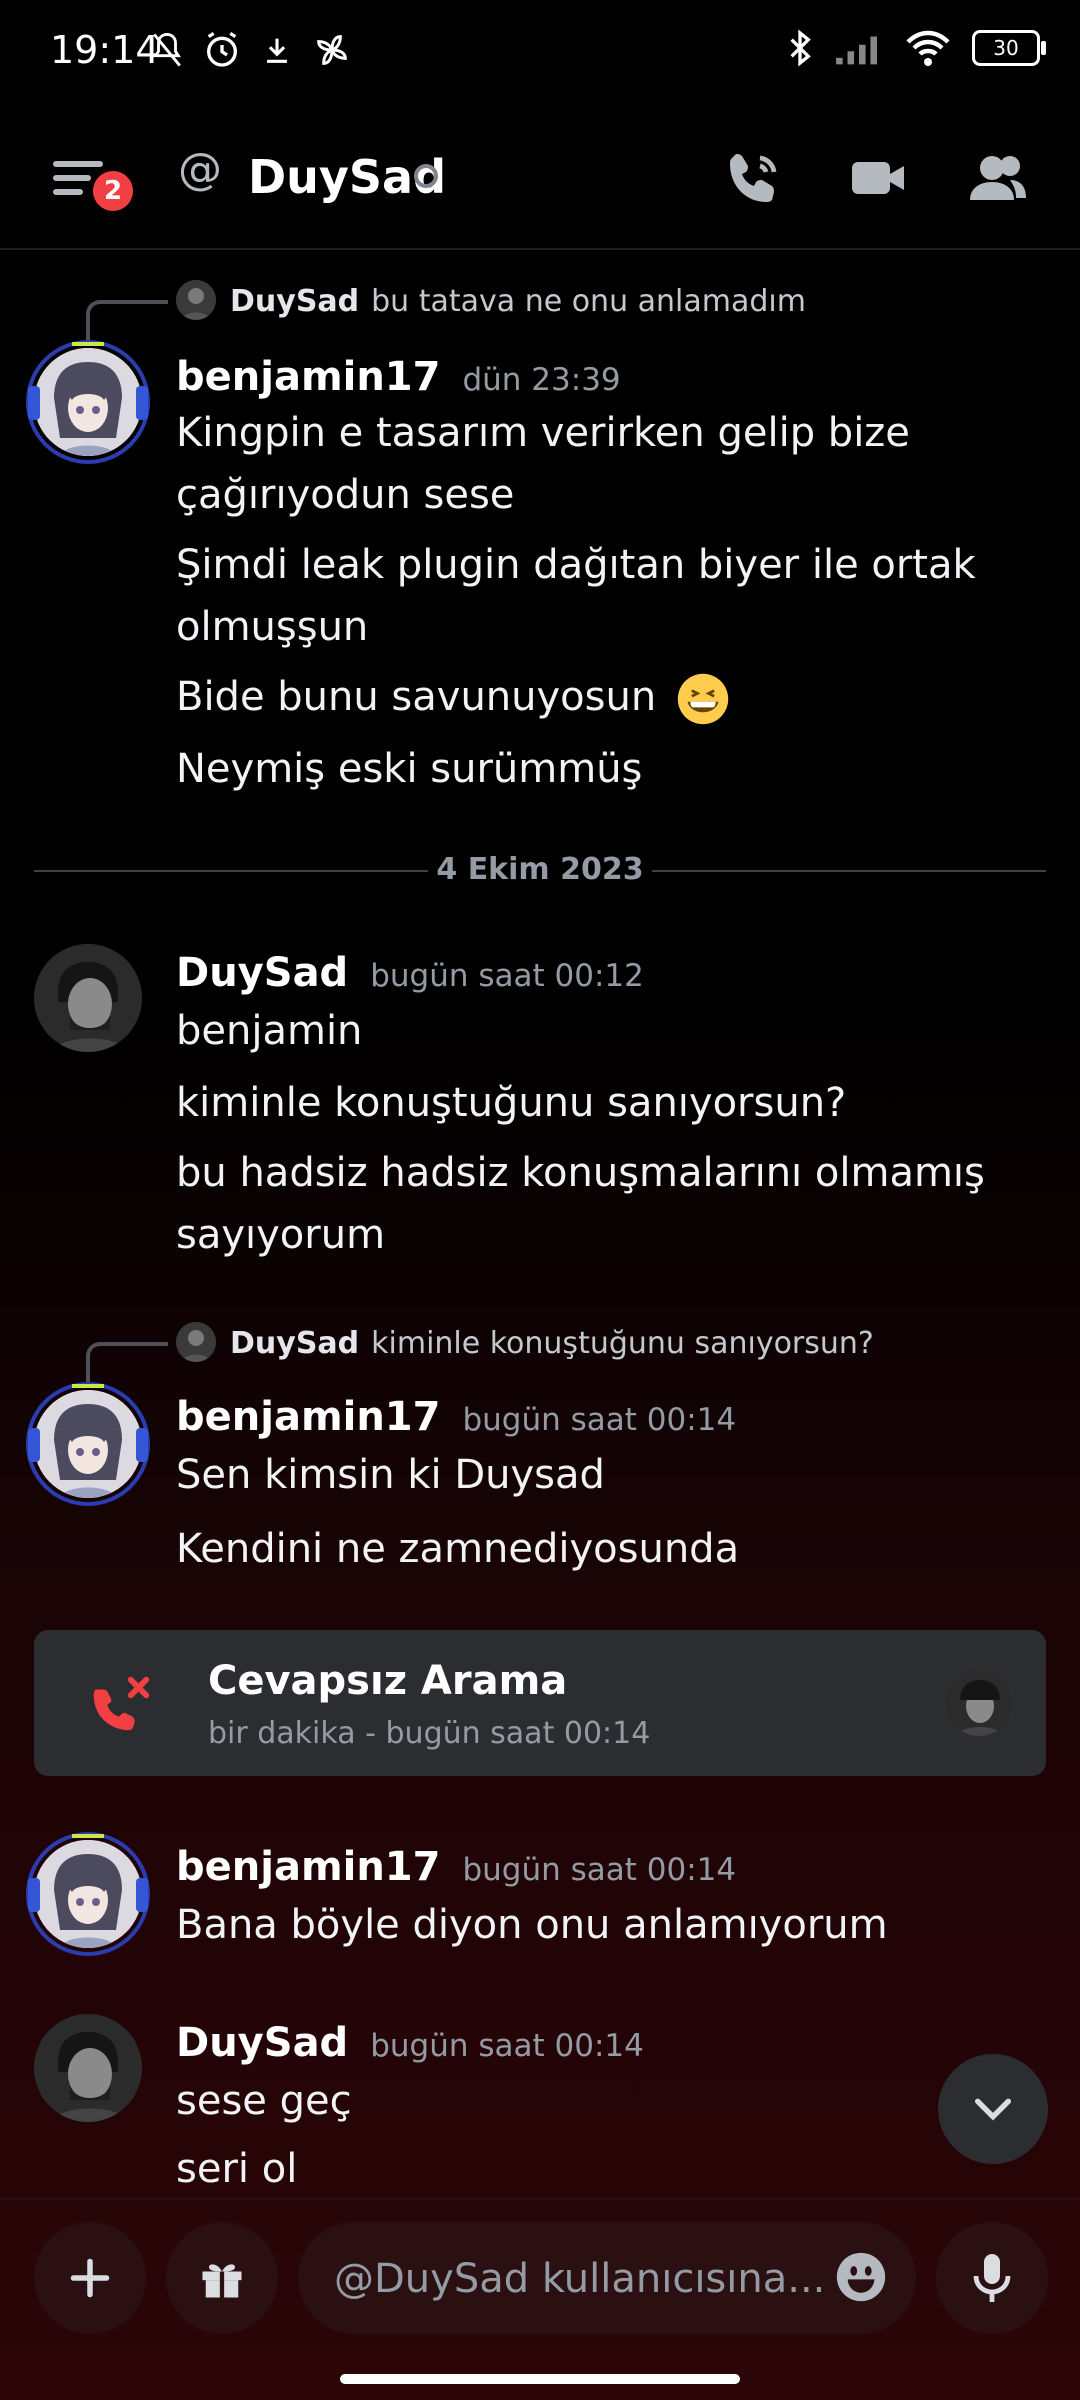 This screenshot has height=2400, width=1080. I want to click on reply-text: DuySad kiminle konuştuğunu sanıyorsun?, so click(552, 1343).